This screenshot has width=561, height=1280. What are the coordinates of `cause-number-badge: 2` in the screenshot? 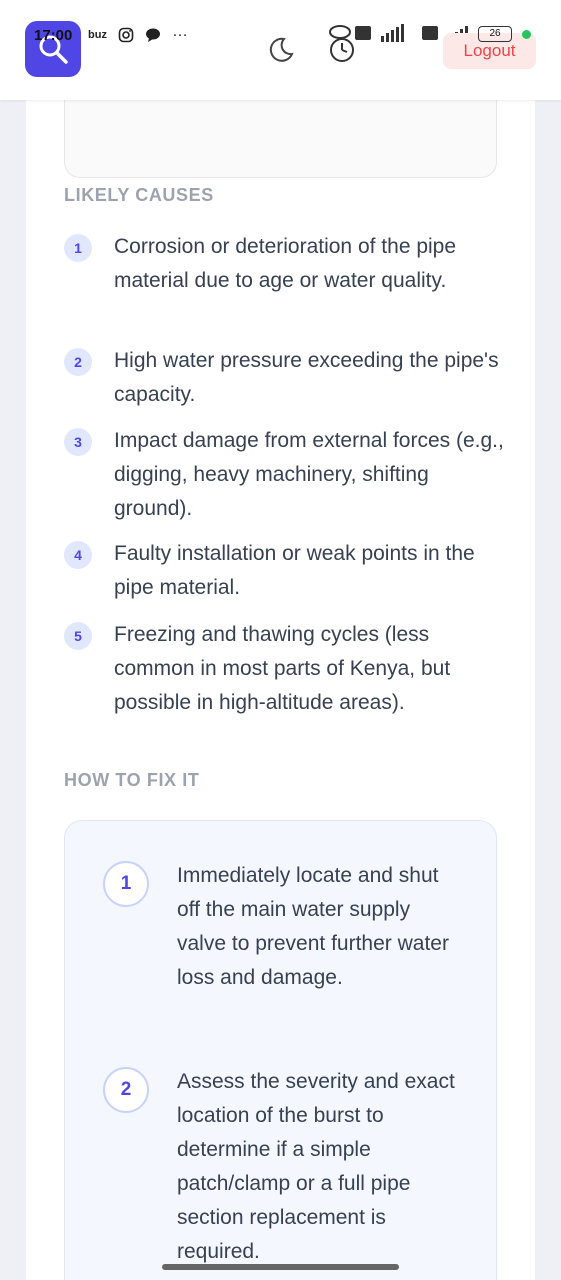 It's located at (78, 362).